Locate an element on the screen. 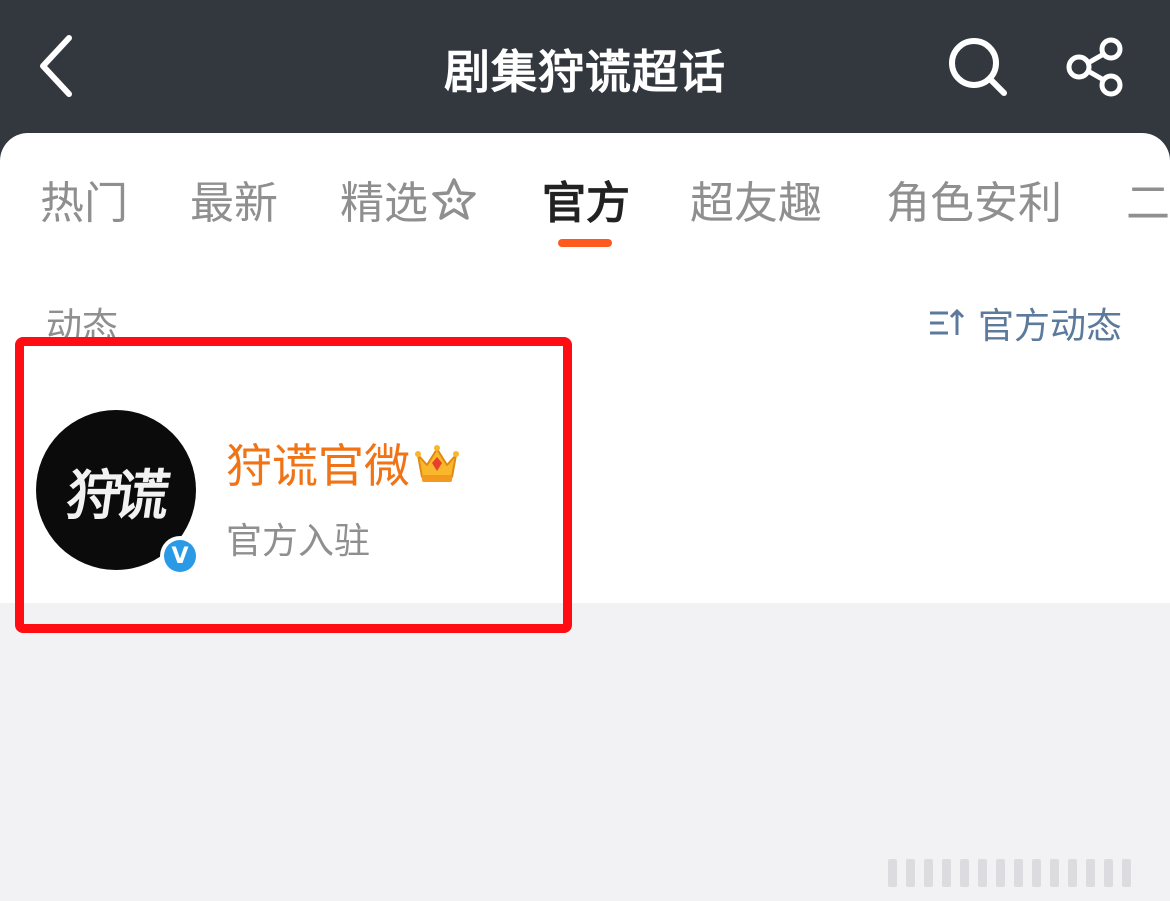 The image size is (1170, 901). tab-character-recommend: 角色安利 is located at coordinates (974, 199).